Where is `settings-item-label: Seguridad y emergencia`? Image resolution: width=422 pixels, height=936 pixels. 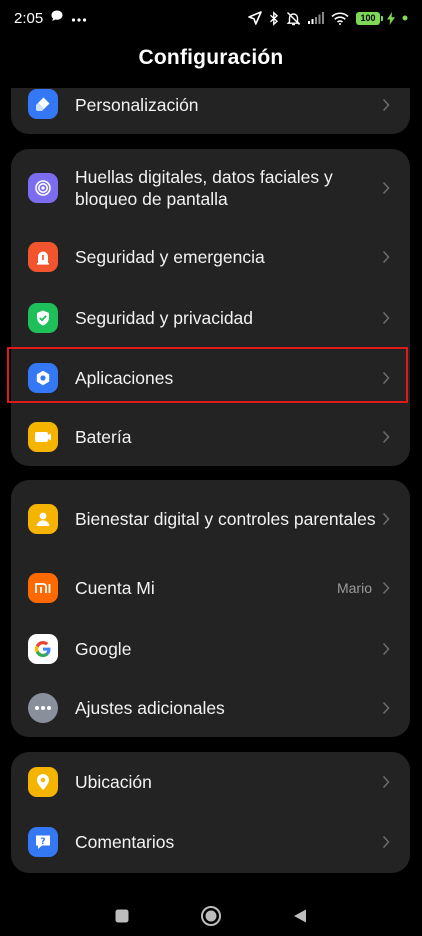
settings-item-label: Seguridad y emergencia is located at coordinates (170, 257).